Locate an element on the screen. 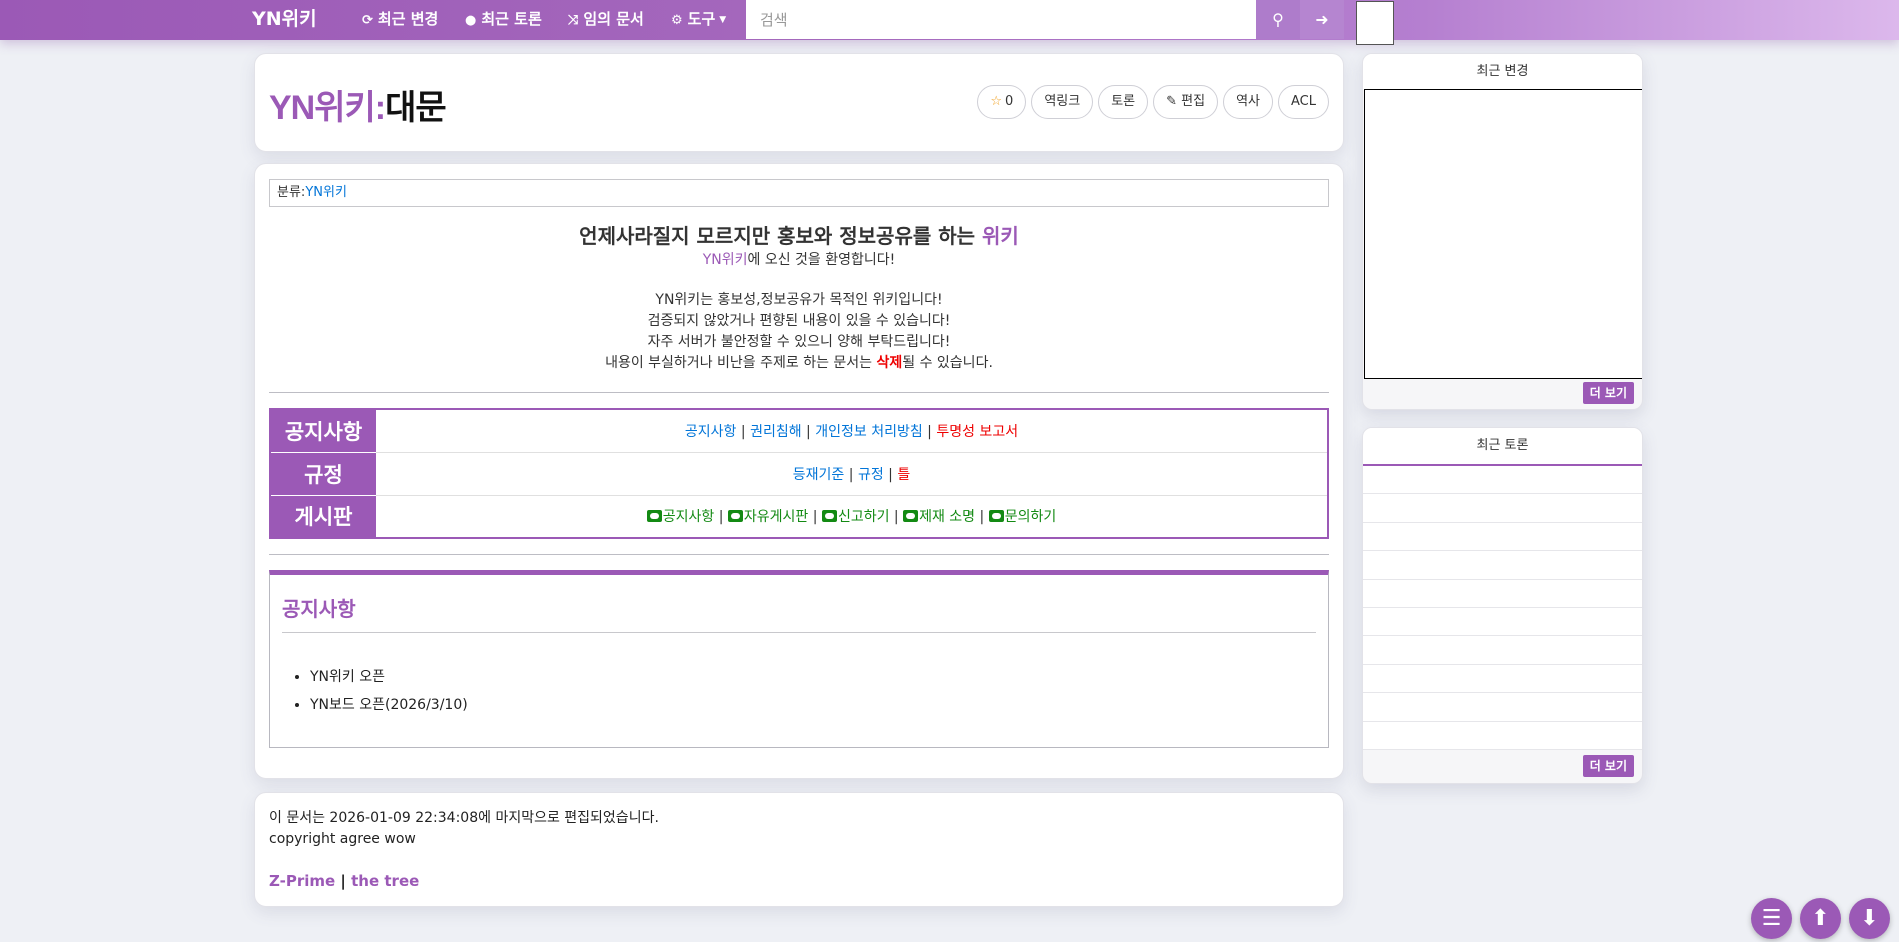  intro-wiki-link: 위키 is located at coordinates (1000, 236).